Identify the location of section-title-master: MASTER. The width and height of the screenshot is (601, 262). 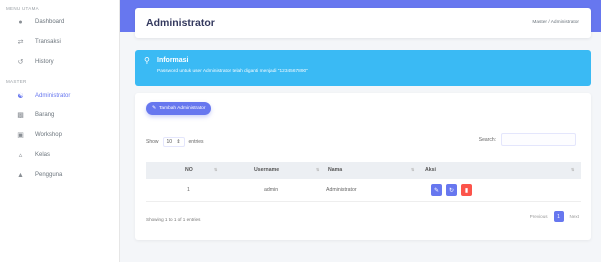
(16, 81).